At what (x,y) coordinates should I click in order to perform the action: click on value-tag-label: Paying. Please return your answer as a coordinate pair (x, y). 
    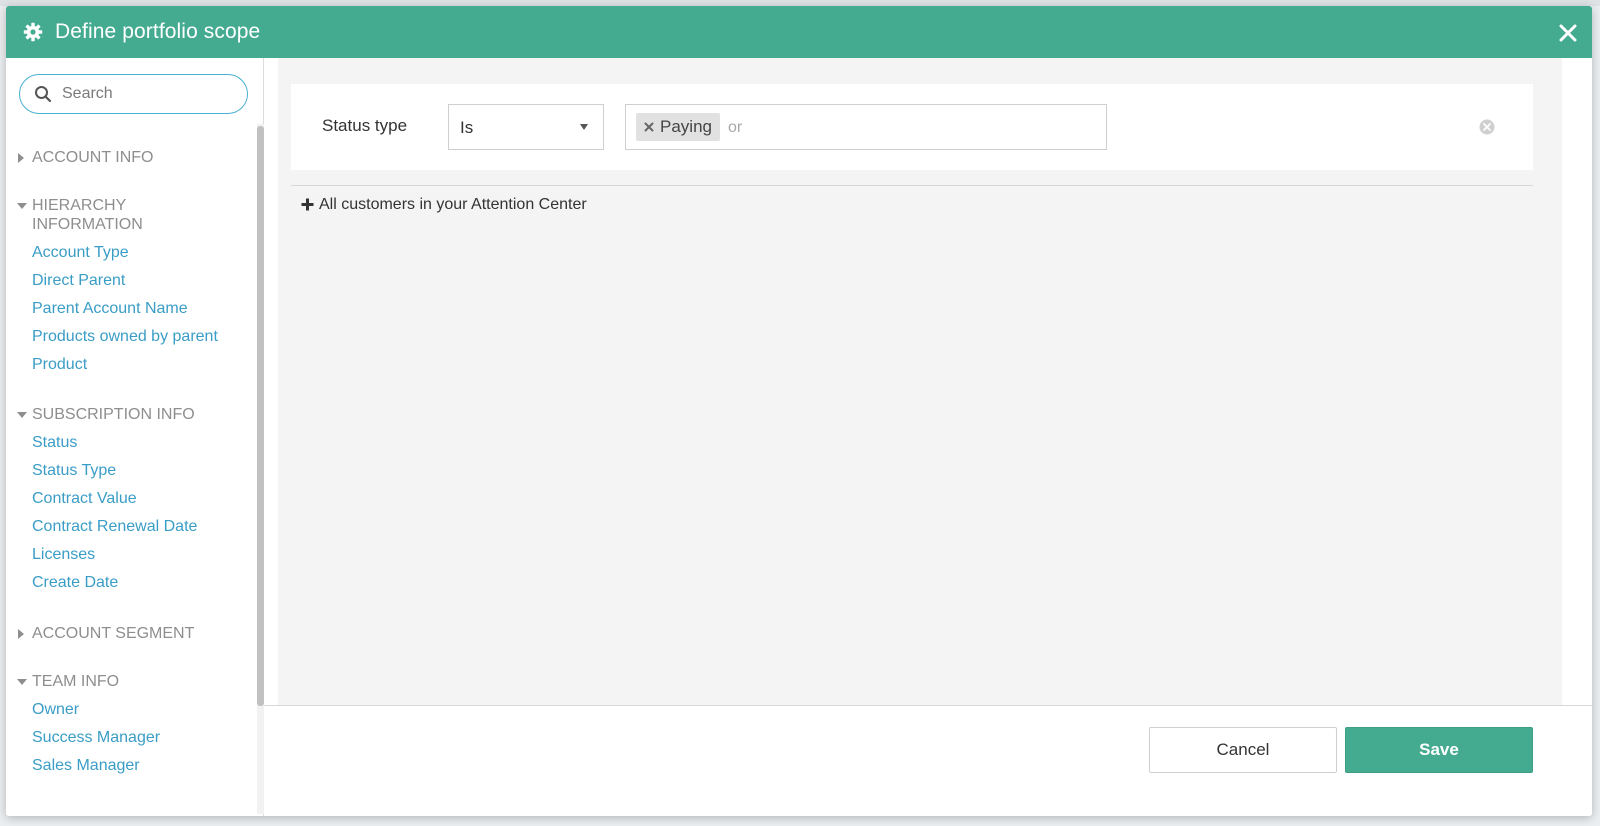
    Looking at the image, I should click on (686, 126).